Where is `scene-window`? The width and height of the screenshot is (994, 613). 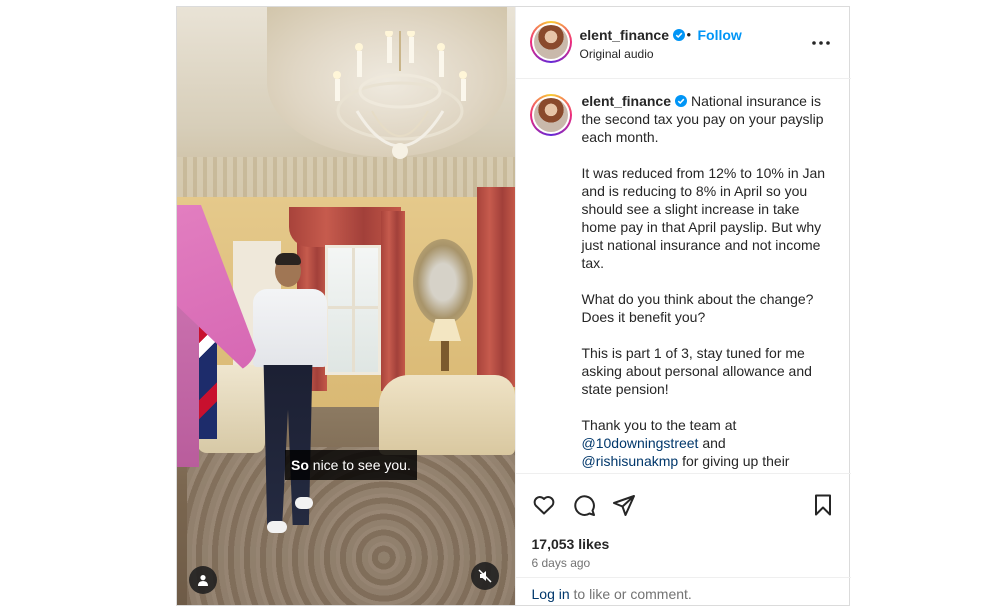 scene-window is located at coordinates (353, 310).